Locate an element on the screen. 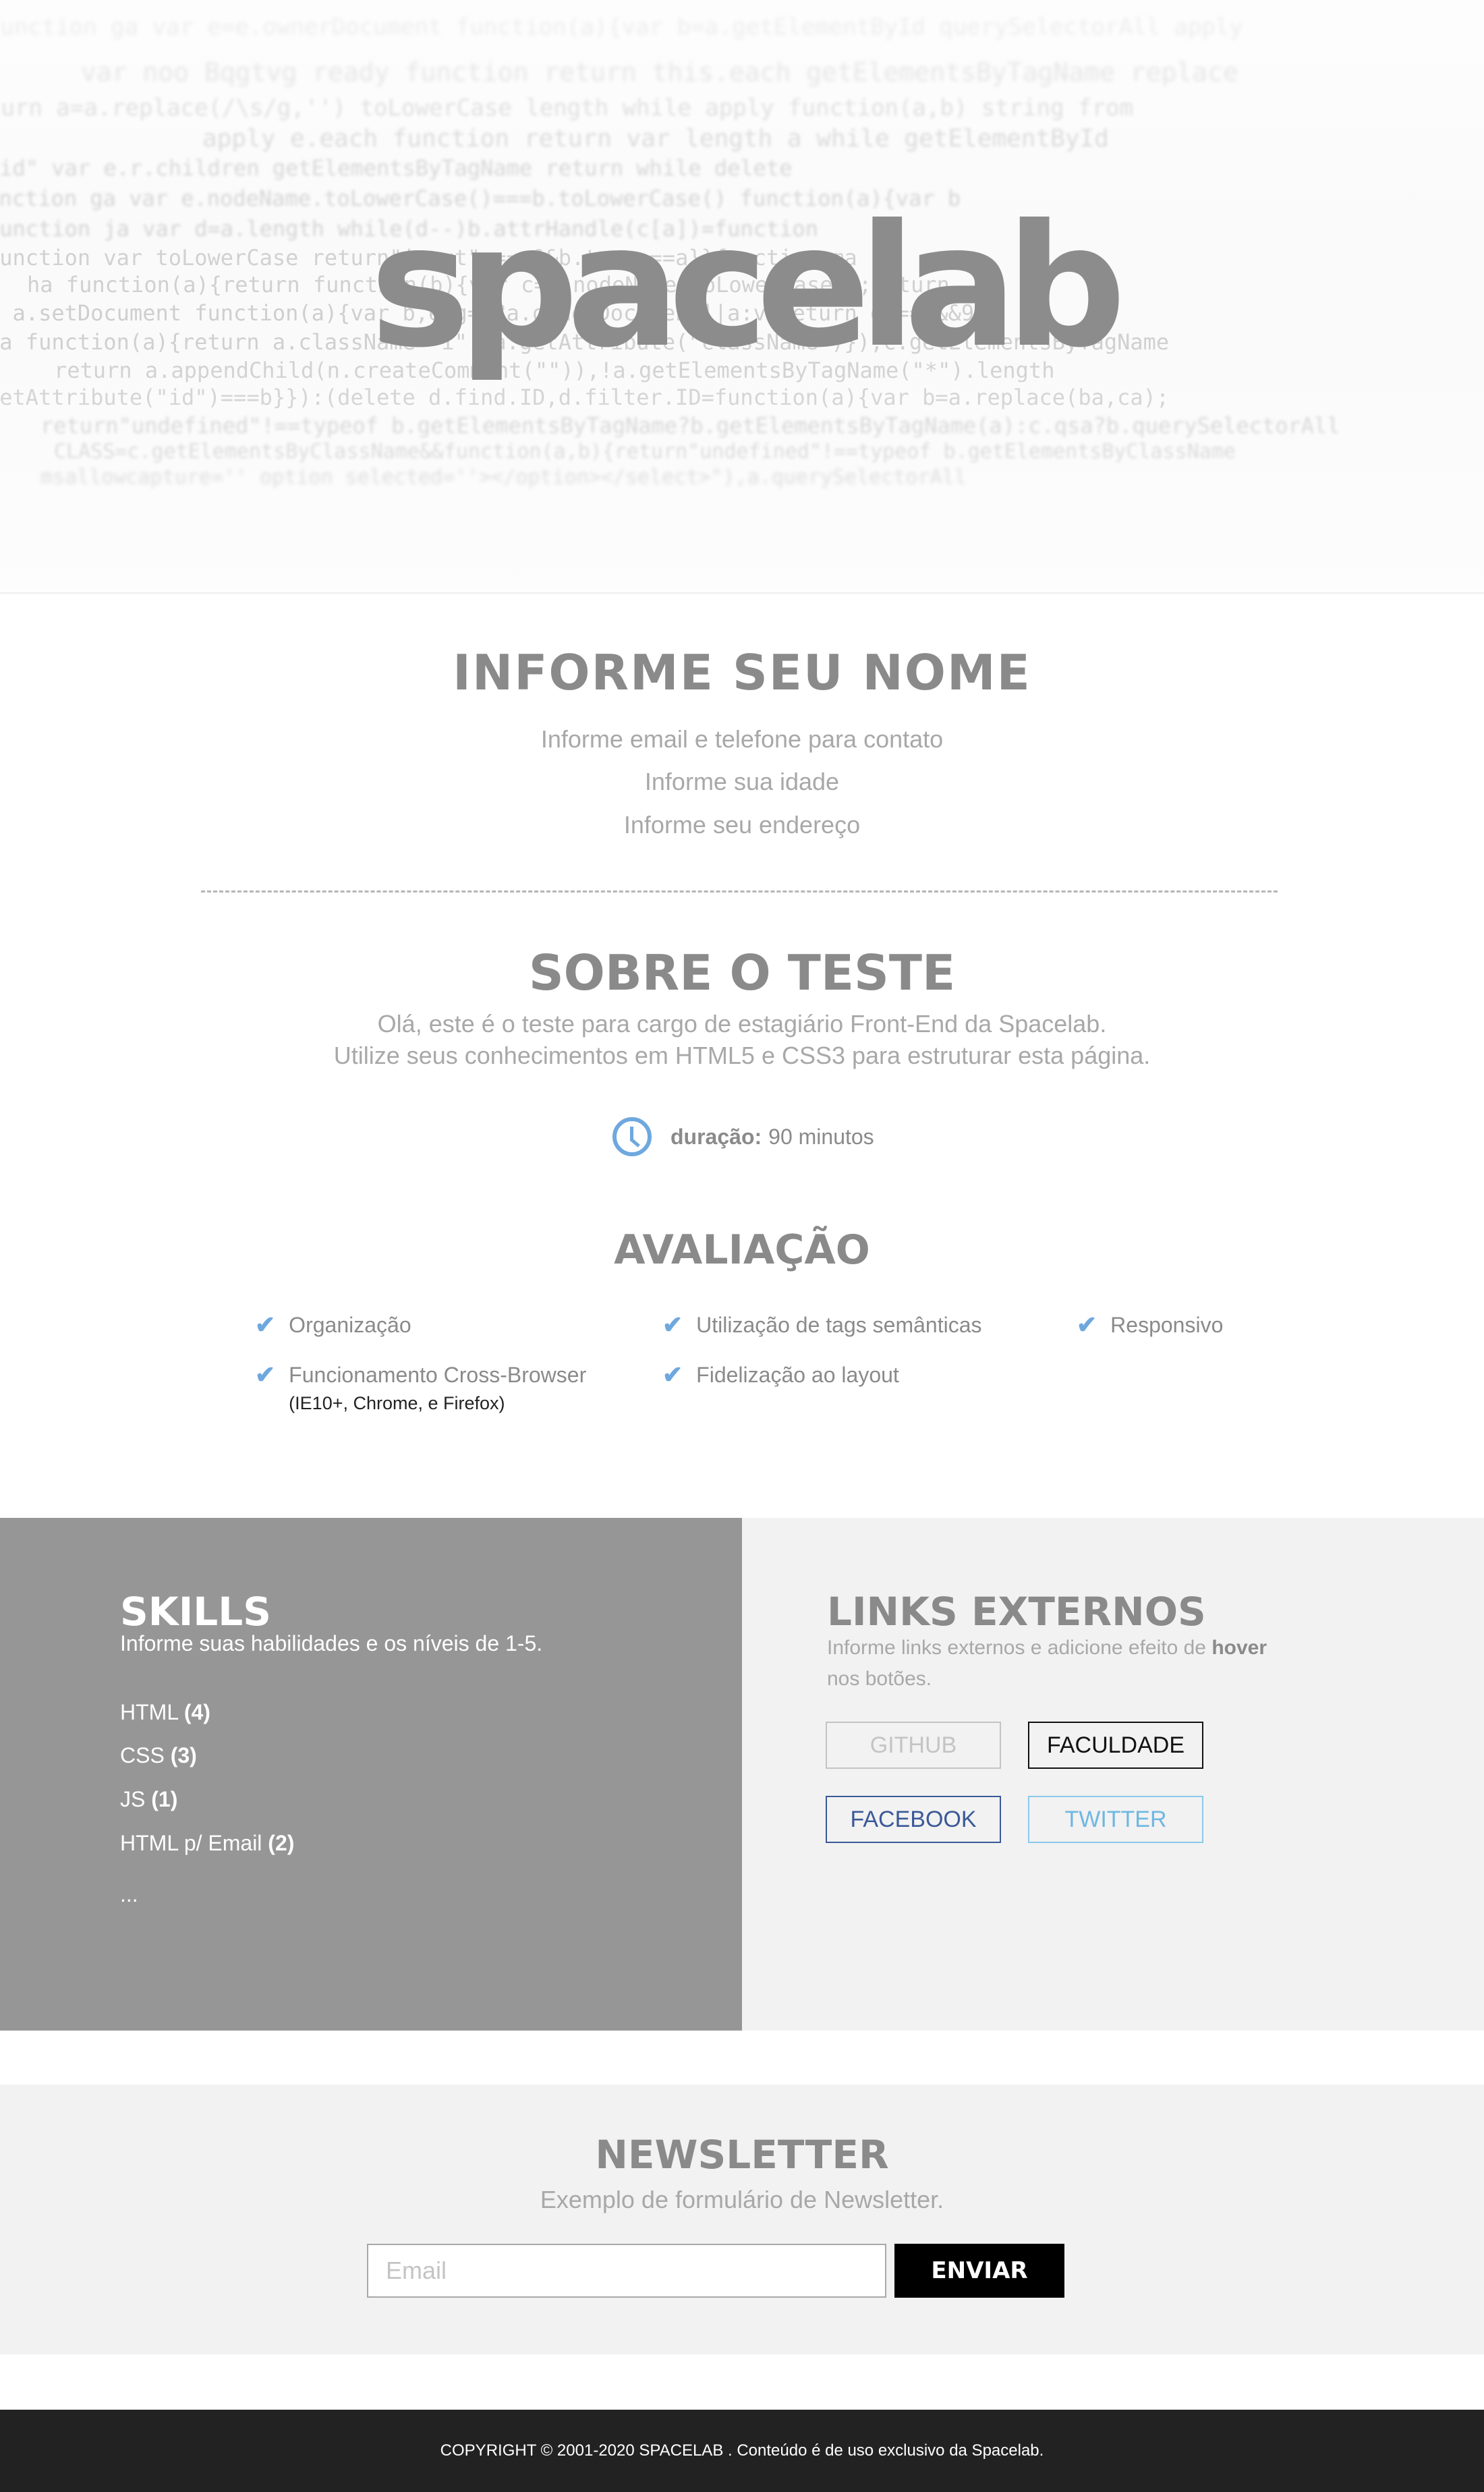  evaluation-item: ✔ Responsivo is located at coordinates (1150, 1325).